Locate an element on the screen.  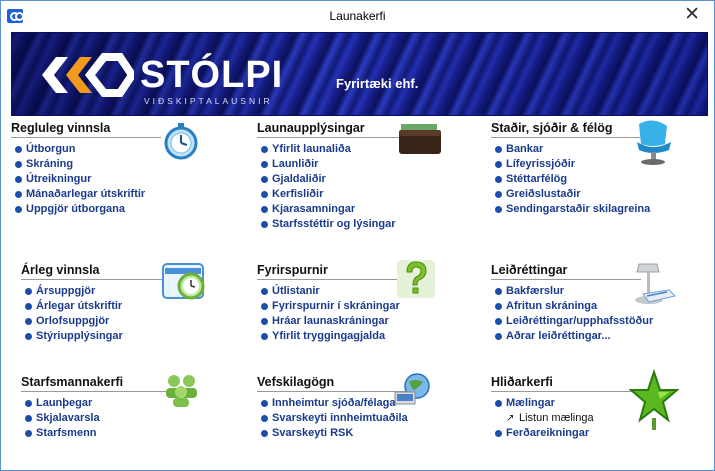
link-arsuppgjor: Ársuppgjör is located at coordinates (74, 291).